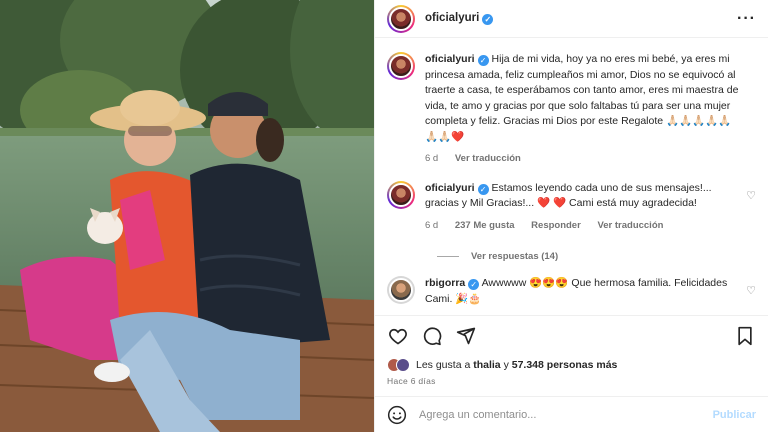  I want to click on reply-button: Responder, so click(556, 225).